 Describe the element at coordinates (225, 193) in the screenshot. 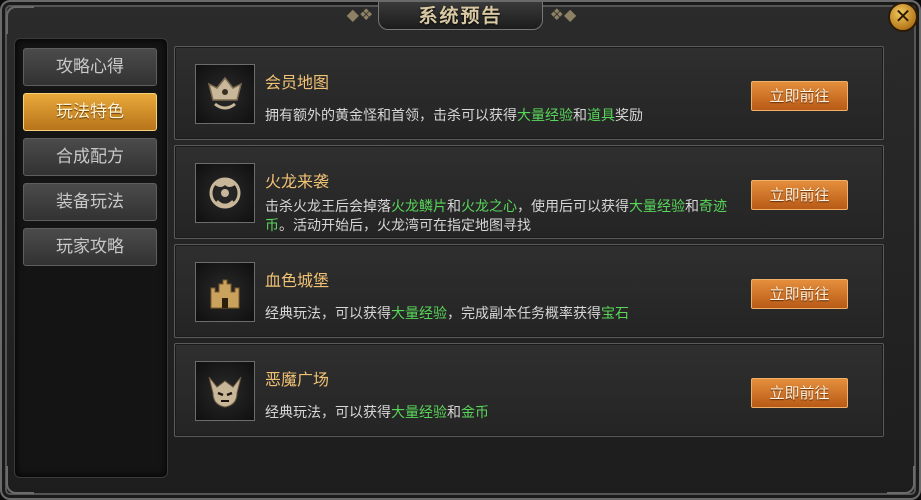

I see `dragon-emblem-icon` at that location.